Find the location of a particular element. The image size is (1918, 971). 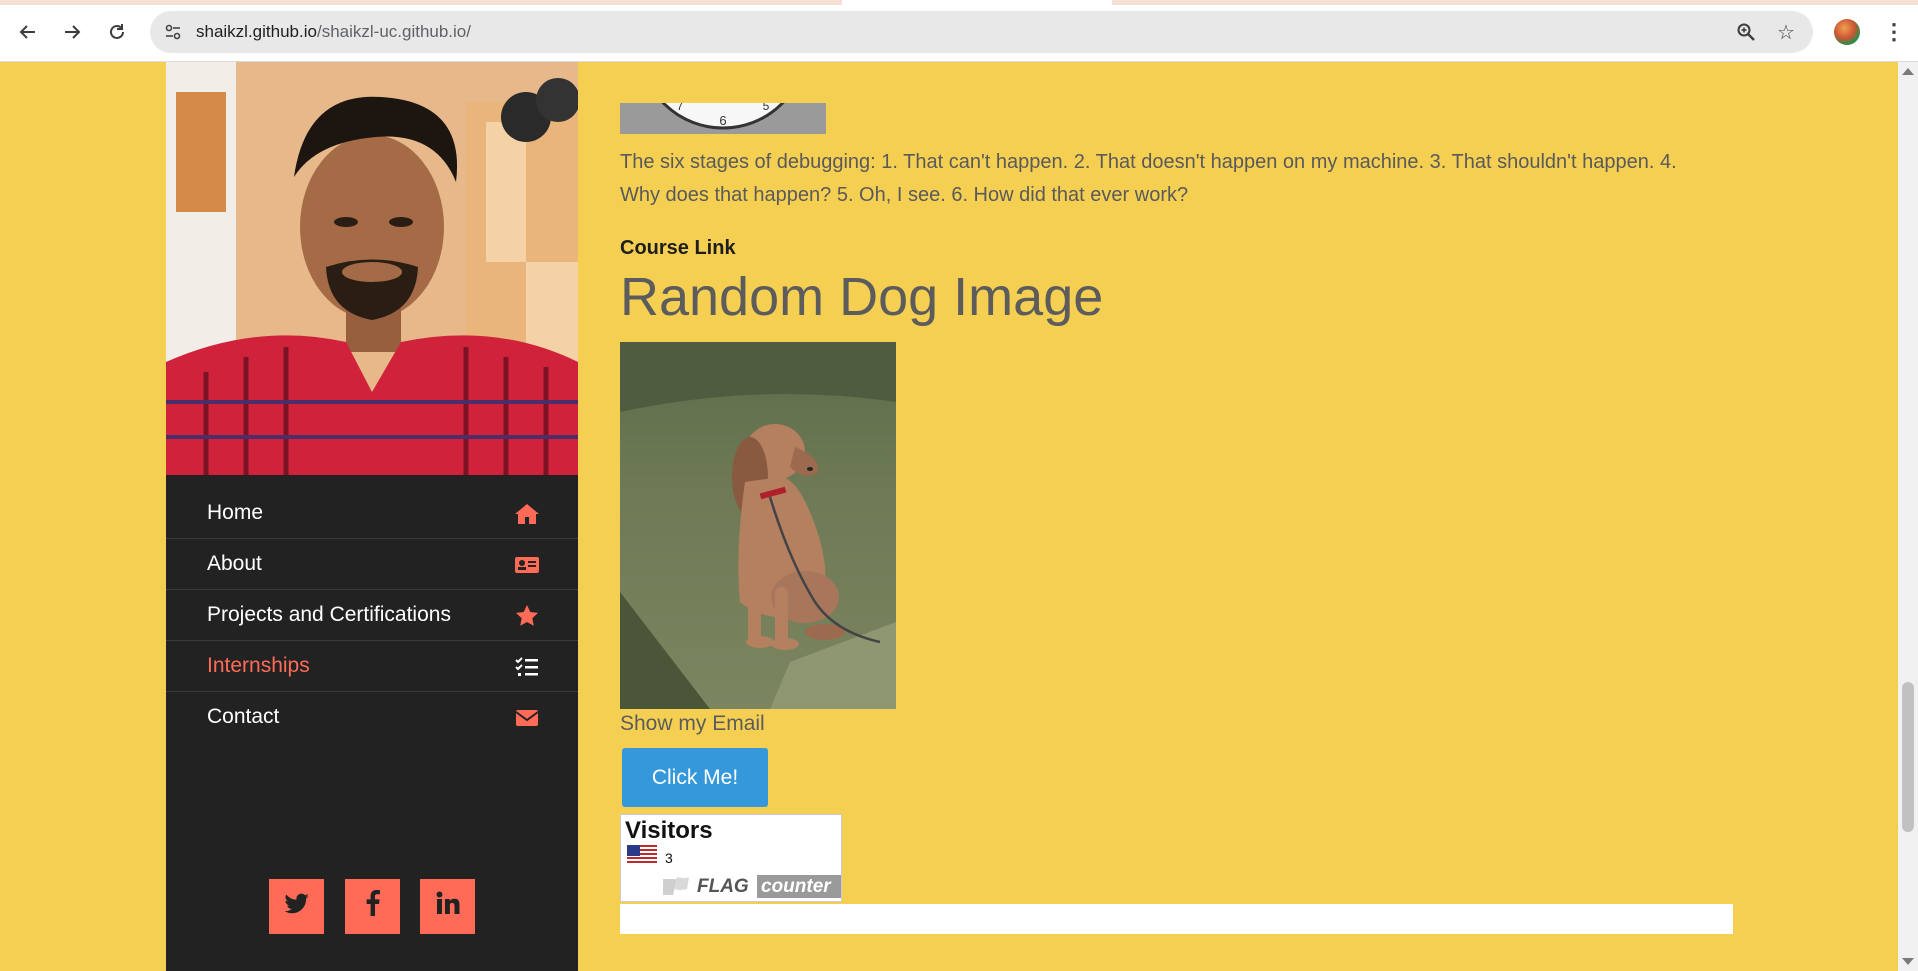

us-flag-icon is located at coordinates (642, 855).